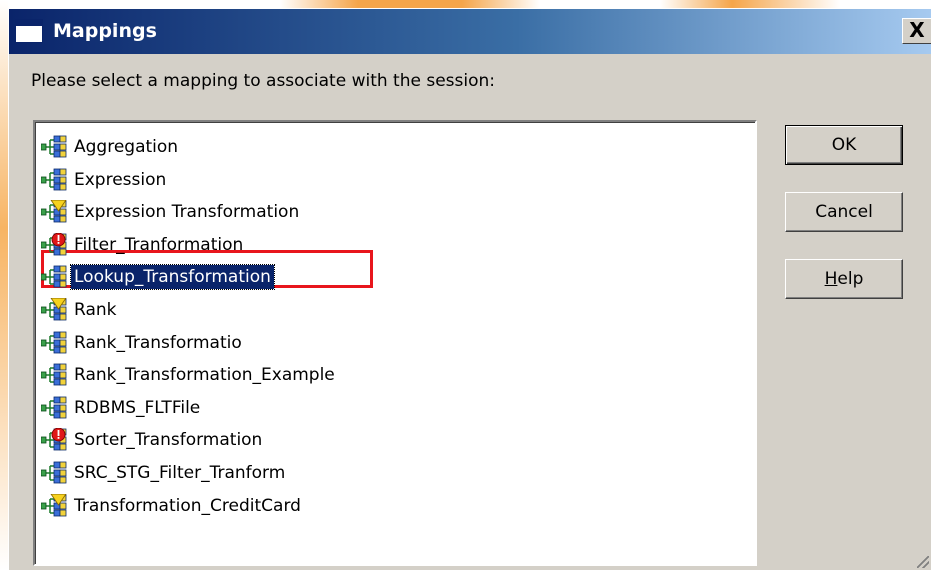  I want to click on mapping-list-item: Expression Transformation, so click(171, 212).